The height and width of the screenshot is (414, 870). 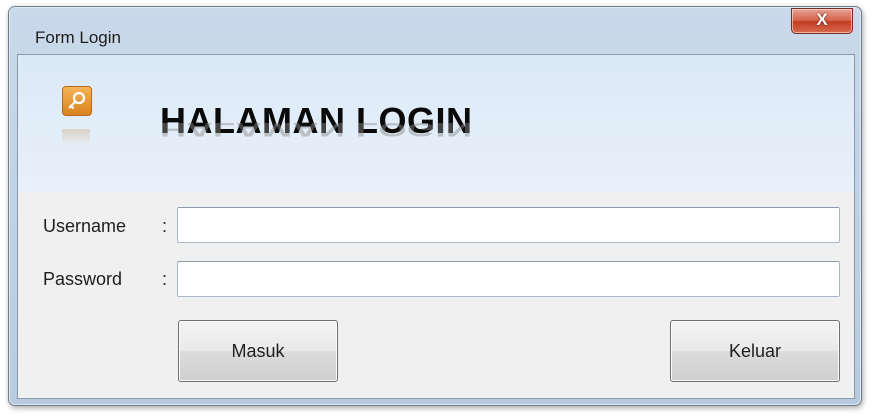 What do you see at coordinates (316, 129) in the screenshot?
I see `page-title-reflection: HALAMAN LOGIN` at bounding box center [316, 129].